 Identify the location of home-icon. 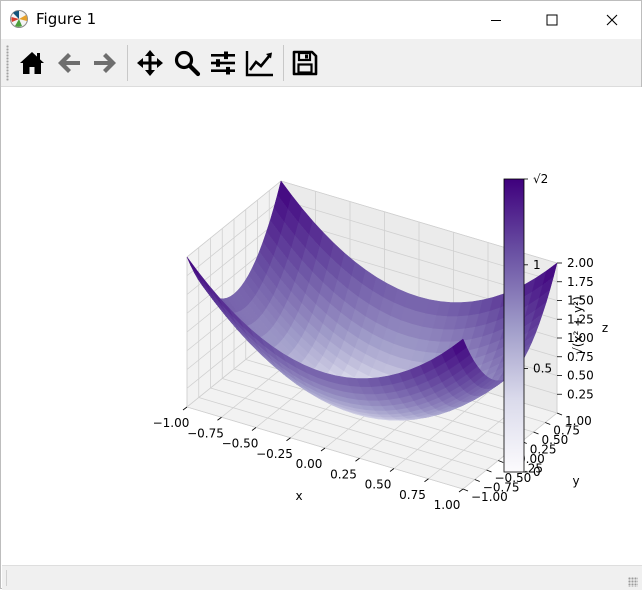
(32, 63).